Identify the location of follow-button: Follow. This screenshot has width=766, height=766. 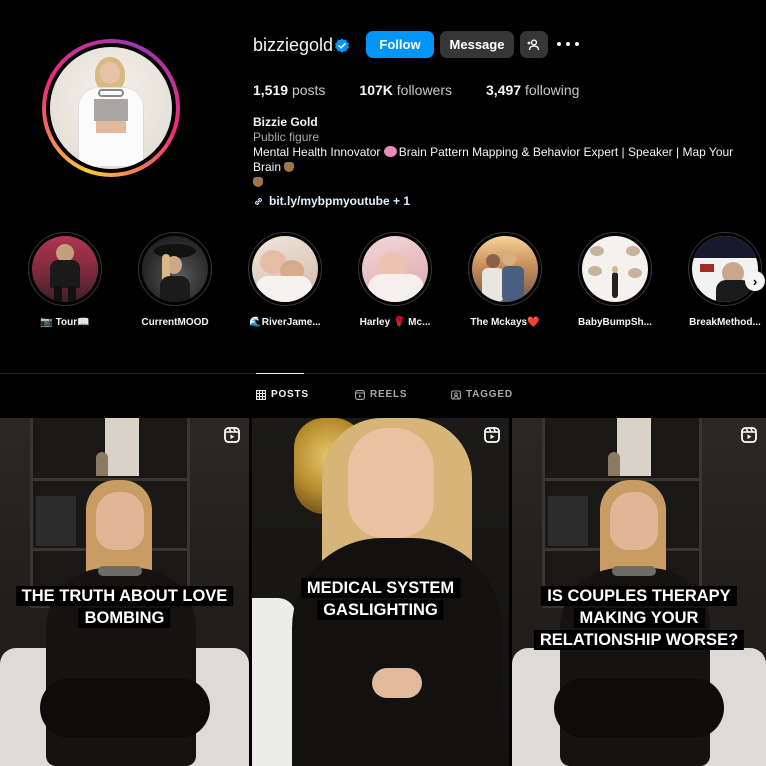
(400, 44).